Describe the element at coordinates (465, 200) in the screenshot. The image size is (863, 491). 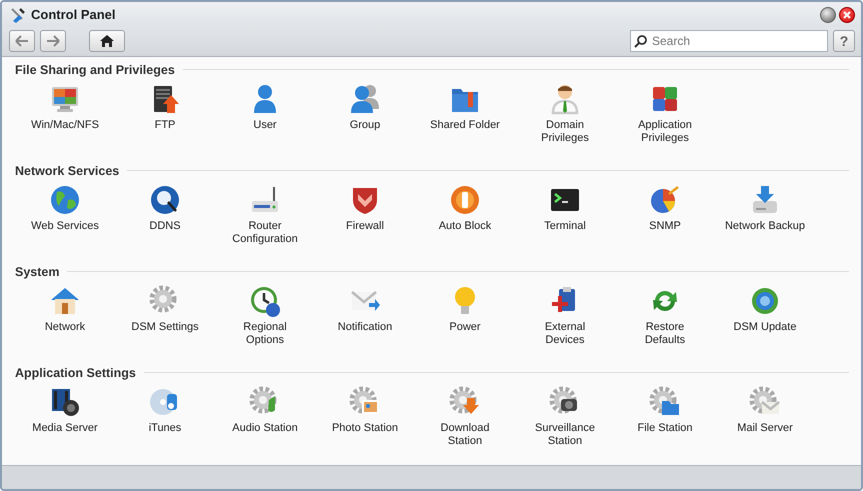
I see `block-icon` at that location.